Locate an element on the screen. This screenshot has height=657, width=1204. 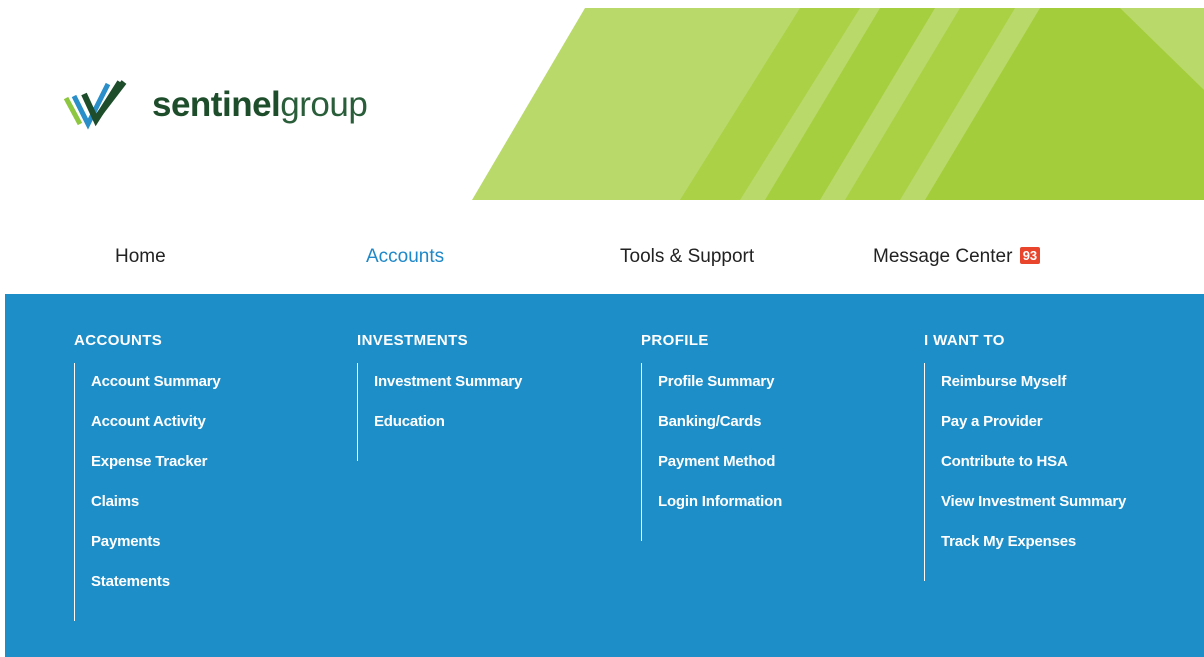
link-profile-summary: Profile Summary is located at coordinates (720, 393).